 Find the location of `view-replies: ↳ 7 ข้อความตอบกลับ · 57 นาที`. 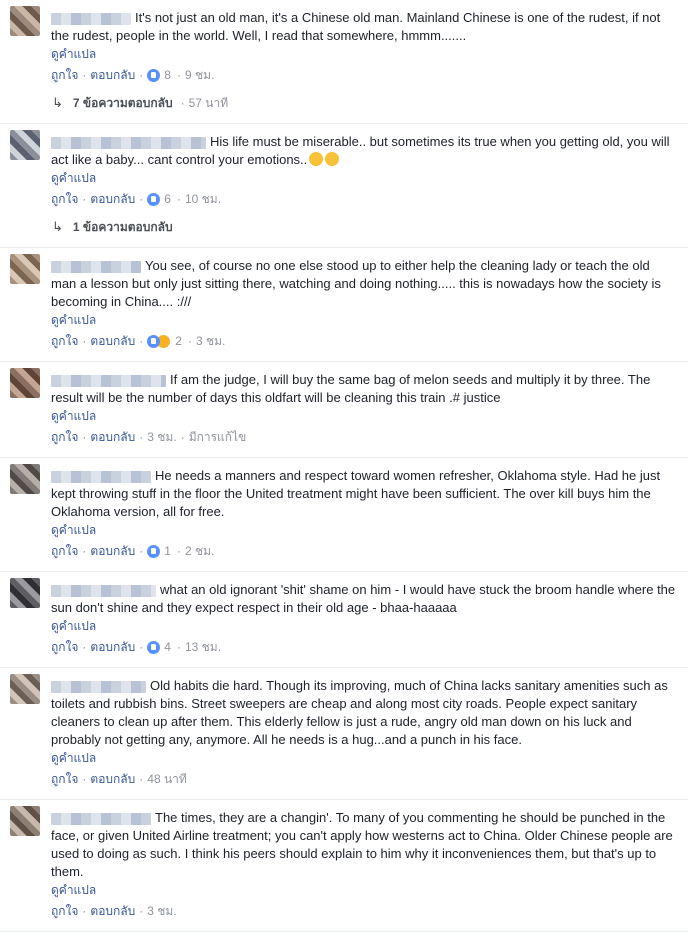

view-replies: ↳ 7 ข้อความตอบกลับ · 57 นาที is located at coordinates (370, 103).